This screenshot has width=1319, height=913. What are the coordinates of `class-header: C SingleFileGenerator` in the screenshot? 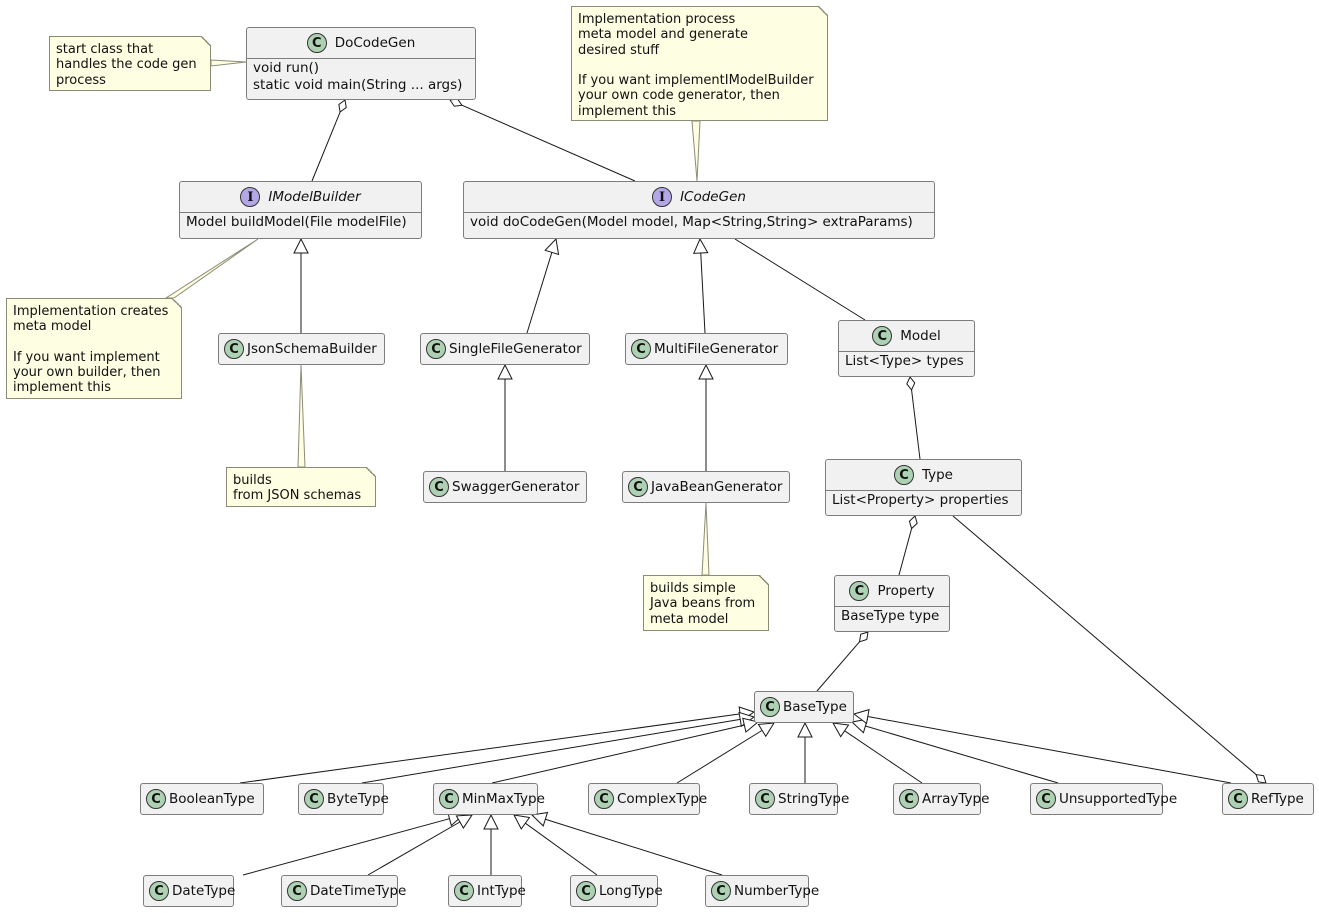 It's located at (505, 349).